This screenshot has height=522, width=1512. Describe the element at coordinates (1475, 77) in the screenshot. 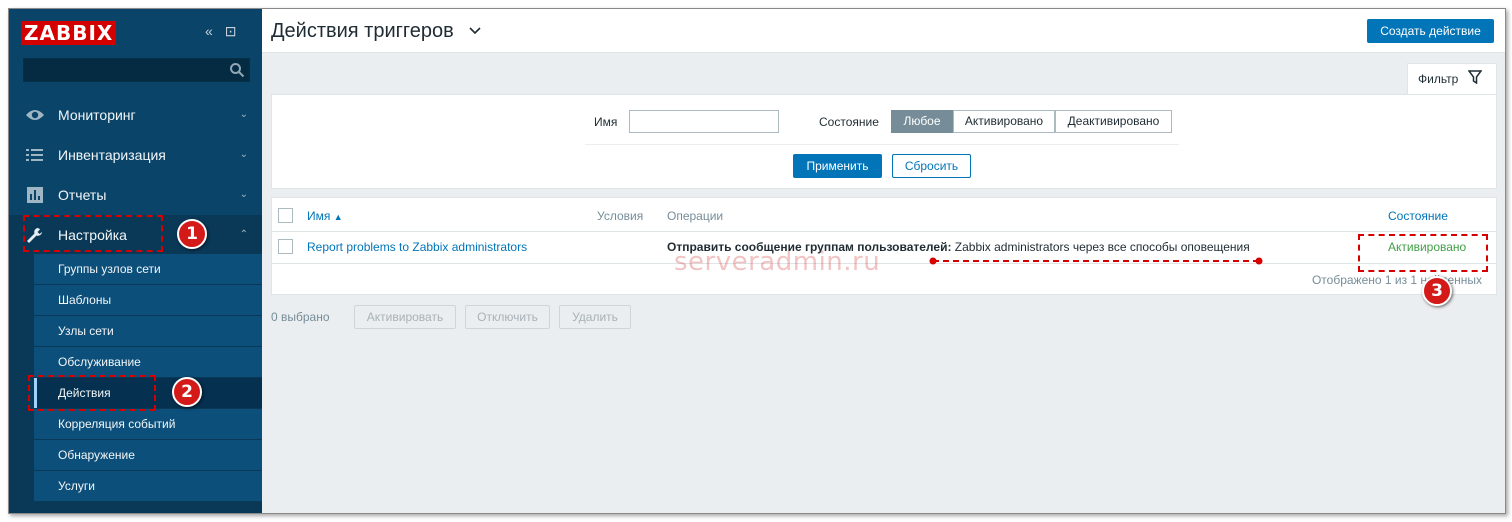

I see `filter-funnel-icon` at that location.